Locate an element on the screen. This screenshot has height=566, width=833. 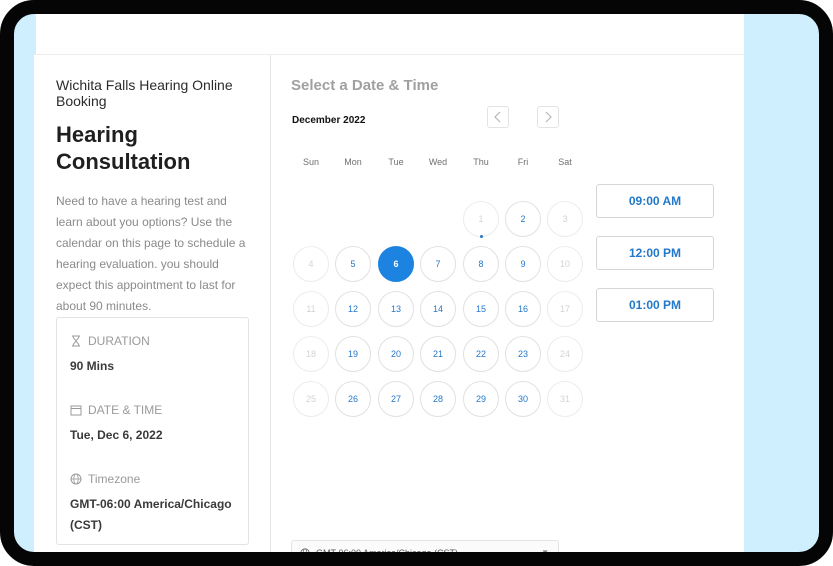
chevron-right-icon is located at coordinates (548, 117).